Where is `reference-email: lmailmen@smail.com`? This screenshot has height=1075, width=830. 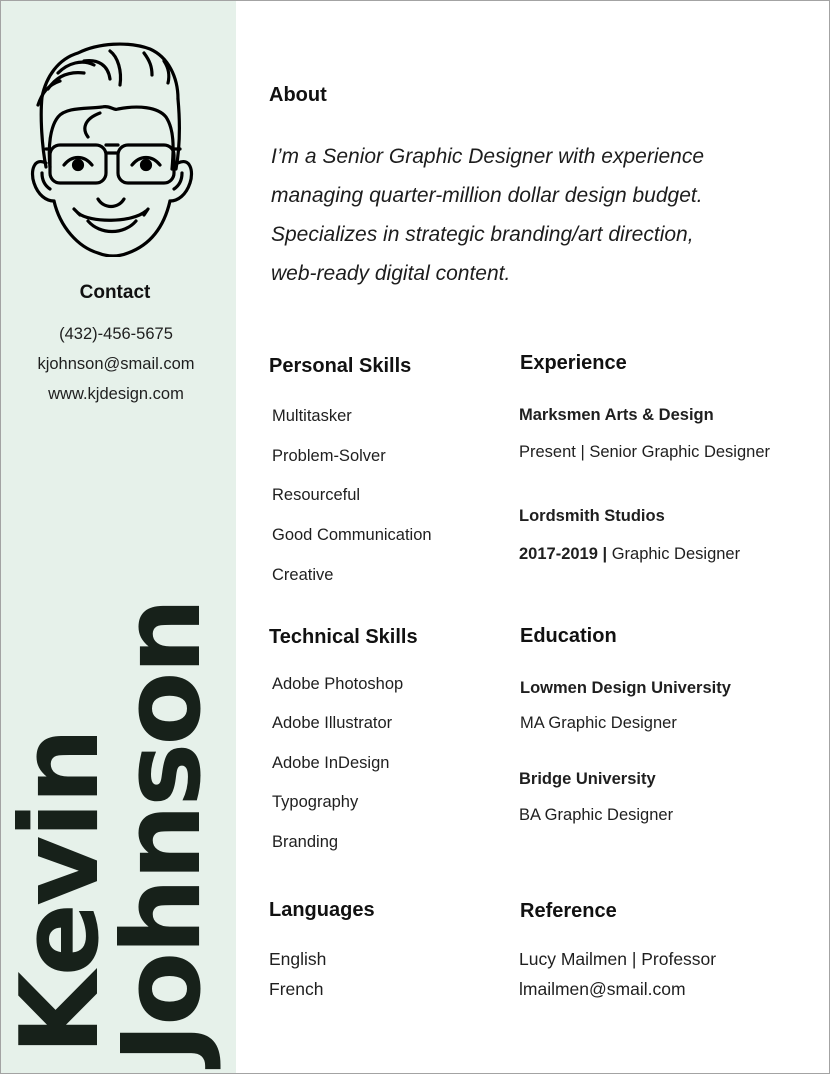
reference-email: lmailmen@smail.com is located at coordinates (602, 989).